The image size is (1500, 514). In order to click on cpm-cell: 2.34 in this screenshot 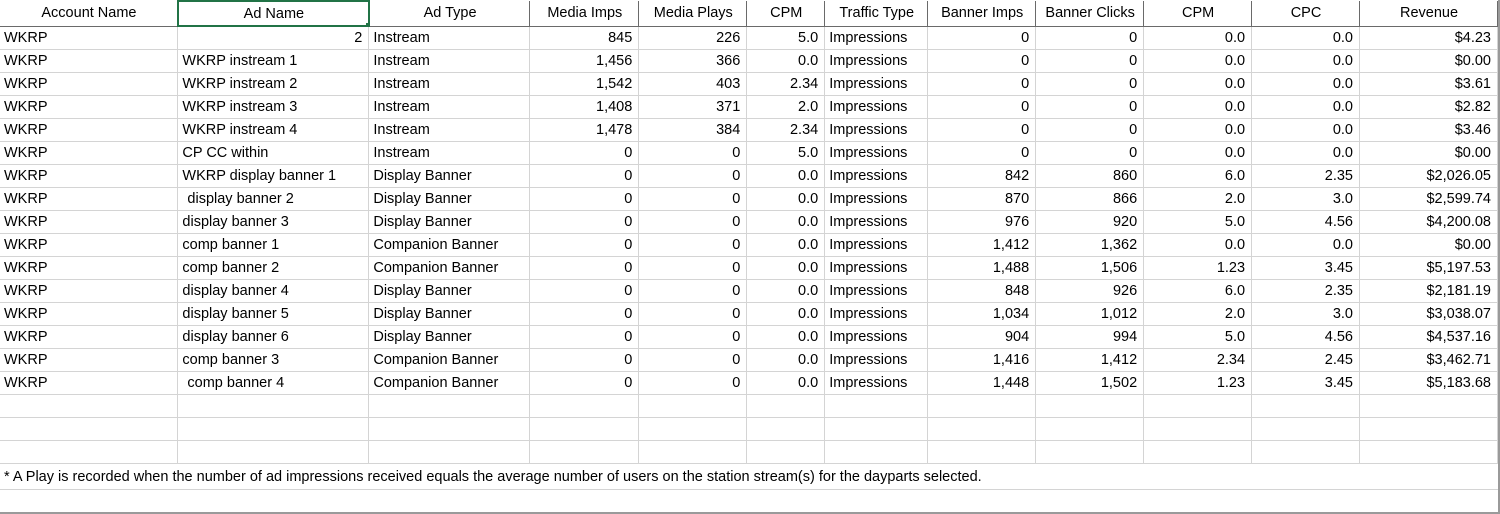, I will do `click(786, 84)`.